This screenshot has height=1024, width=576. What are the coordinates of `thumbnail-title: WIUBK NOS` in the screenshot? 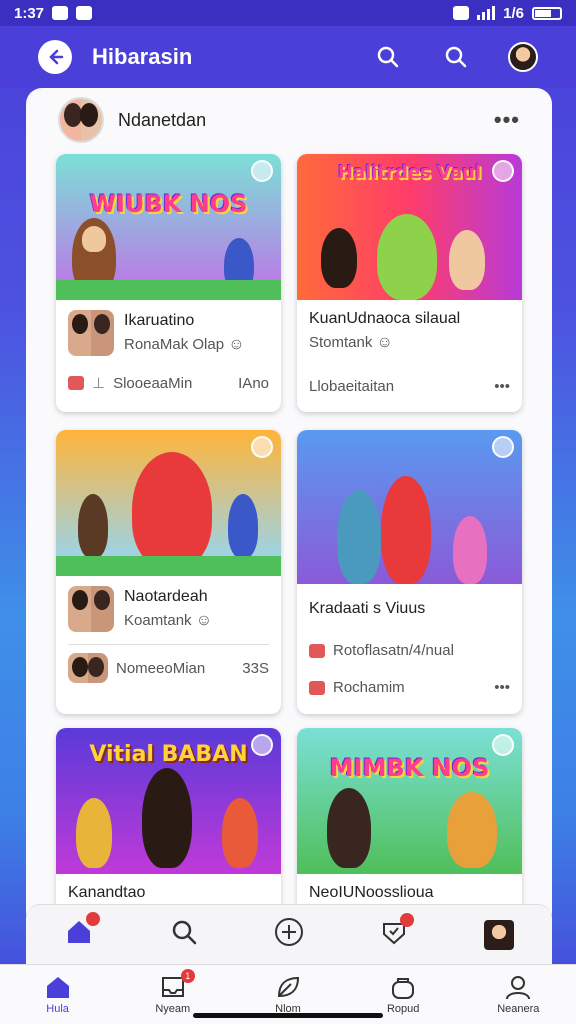 It's located at (168, 204).